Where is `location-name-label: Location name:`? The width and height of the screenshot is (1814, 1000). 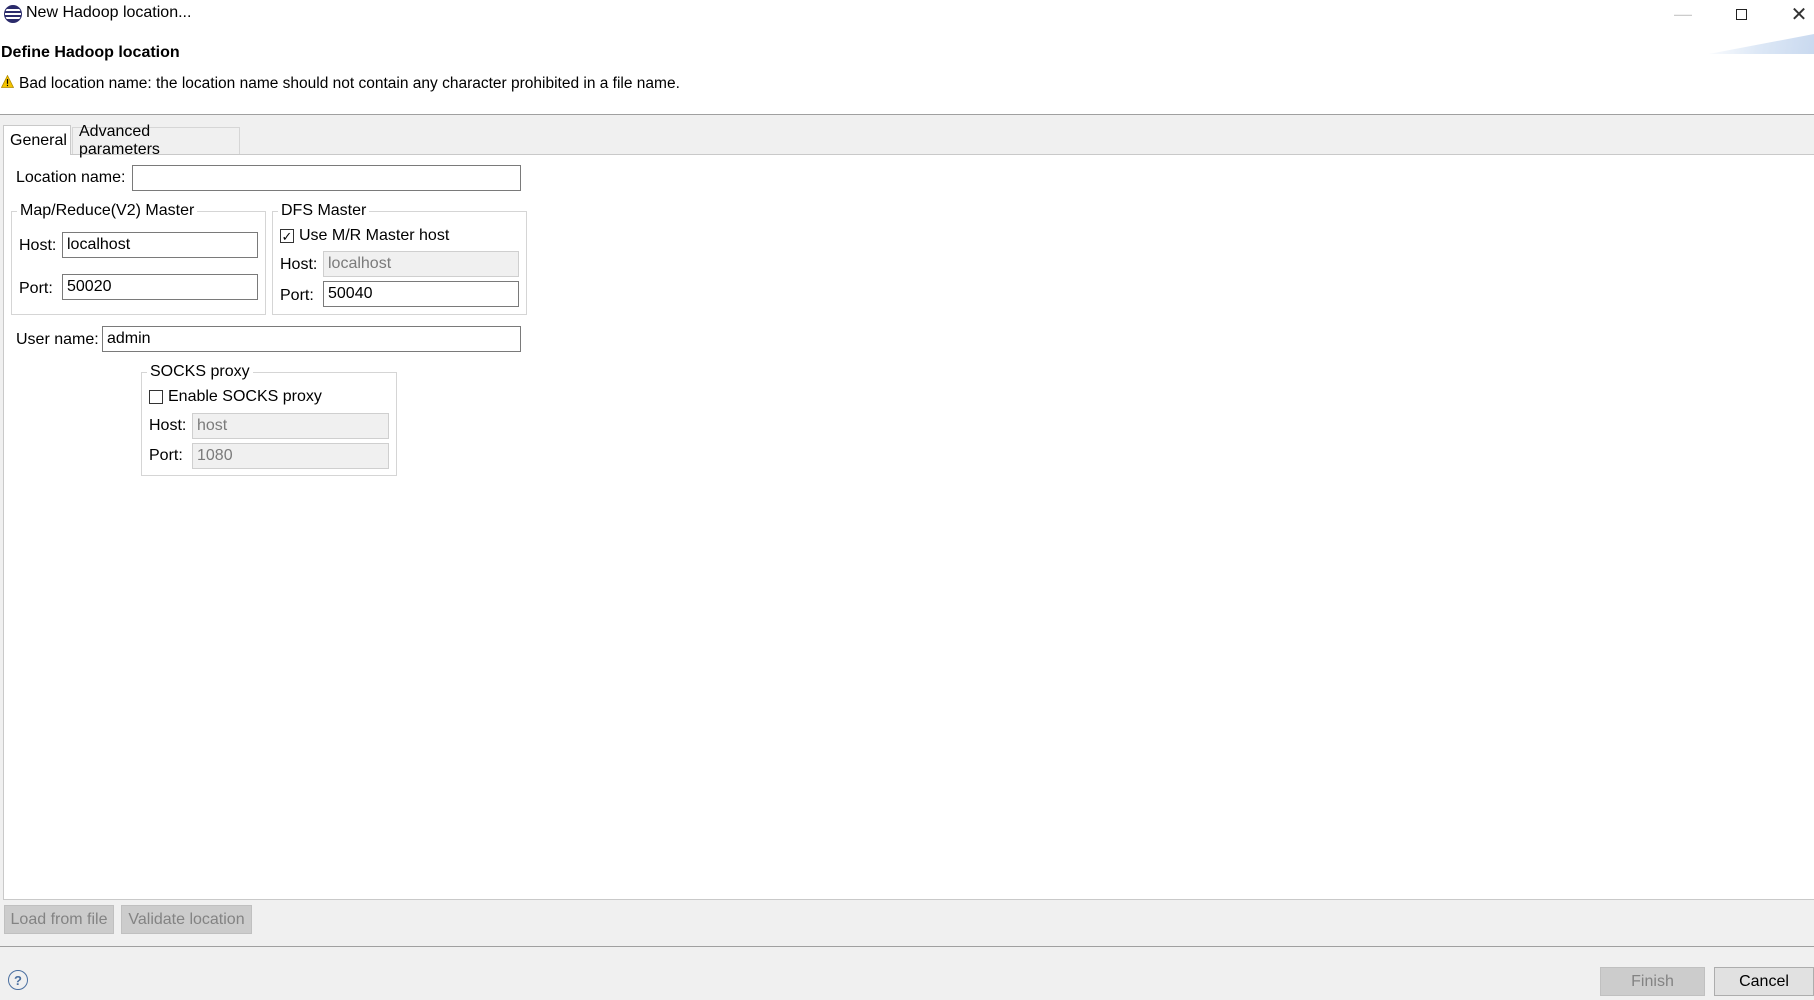
location-name-label: Location name: is located at coordinates (71, 177).